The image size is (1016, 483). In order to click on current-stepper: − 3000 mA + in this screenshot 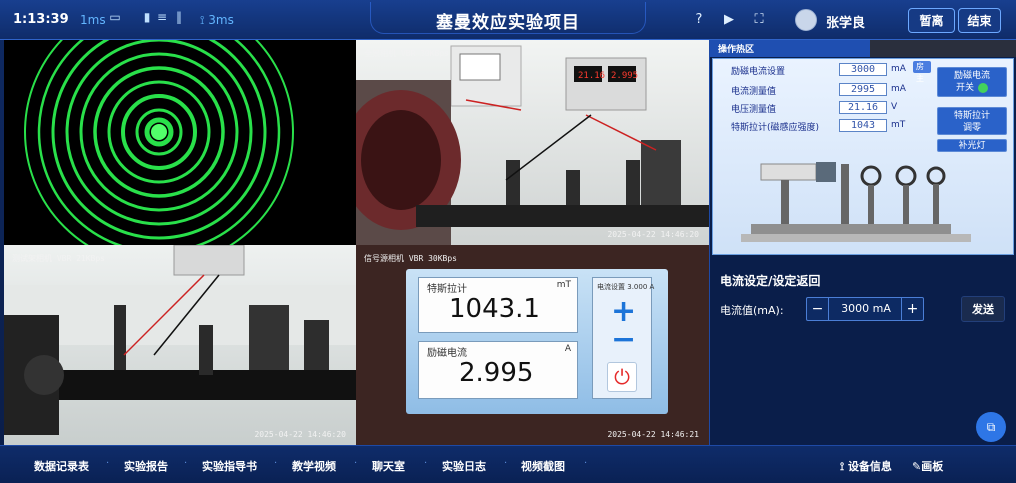, I will do `click(865, 309)`.